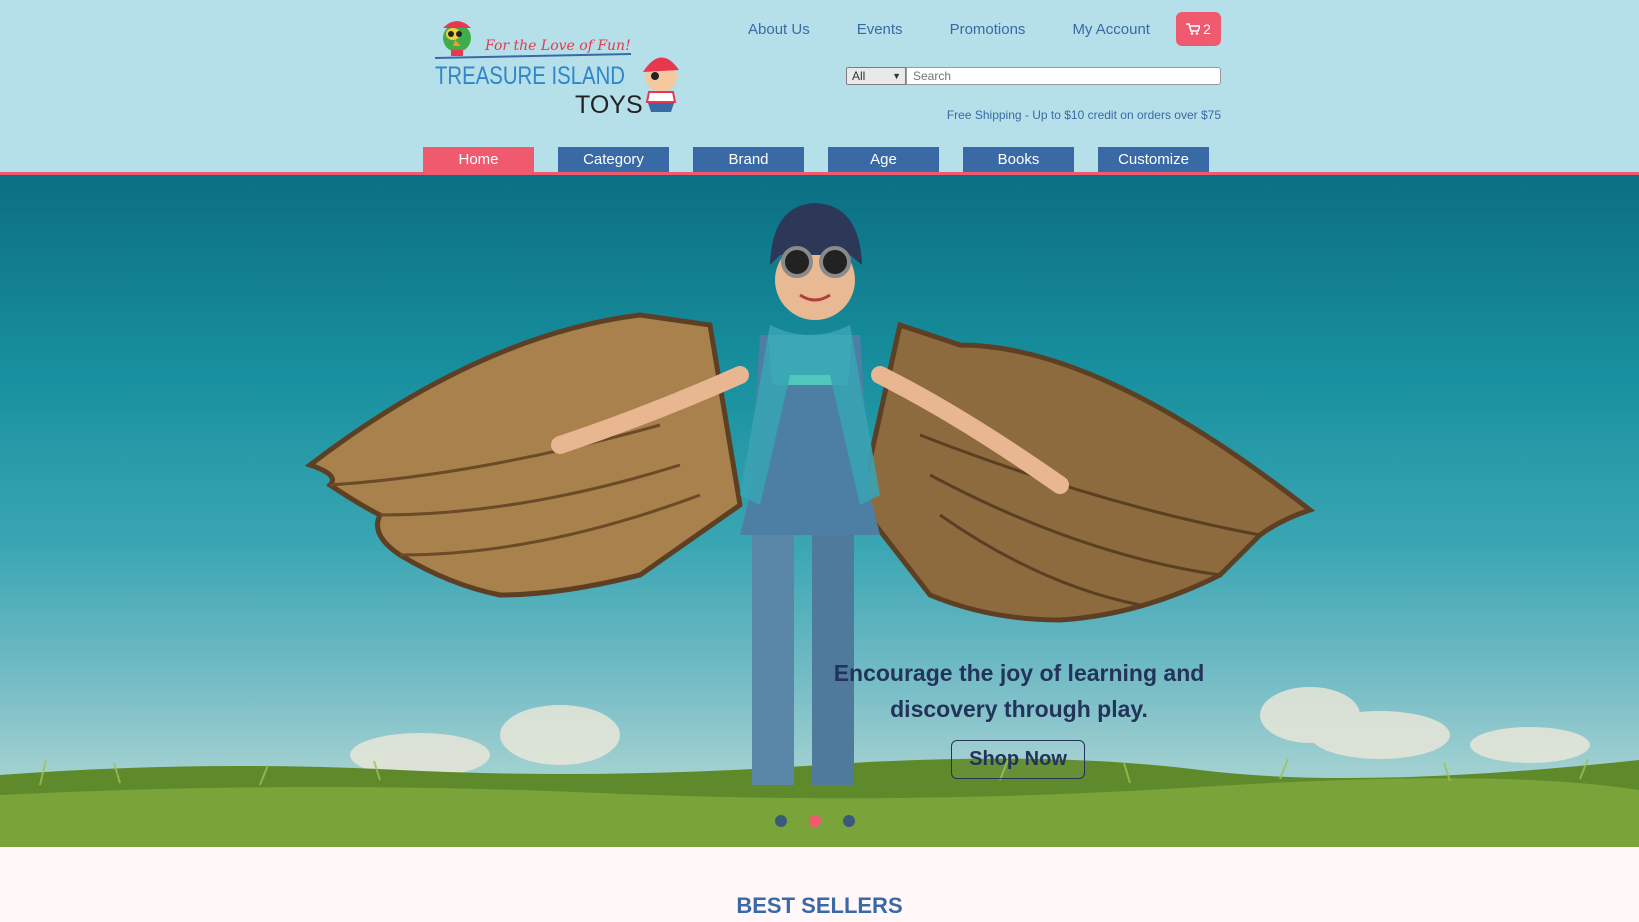 Image resolution: width=1639 pixels, height=922 pixels. I want to click on nav-brand: Brand, so click(748, 159).